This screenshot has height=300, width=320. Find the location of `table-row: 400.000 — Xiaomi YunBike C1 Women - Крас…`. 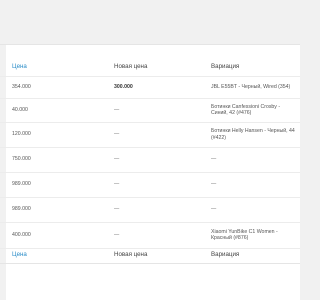

table-row: 400.000 — Xiaomi YunBike C1 Women - Крас… is located at coordinates (150, 235).